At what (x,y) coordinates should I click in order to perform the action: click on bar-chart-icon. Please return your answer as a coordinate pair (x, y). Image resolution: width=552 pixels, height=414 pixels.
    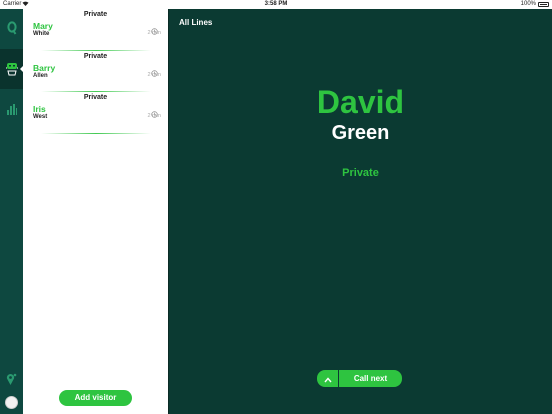
    Looking at the image, I should click on (11, 109).